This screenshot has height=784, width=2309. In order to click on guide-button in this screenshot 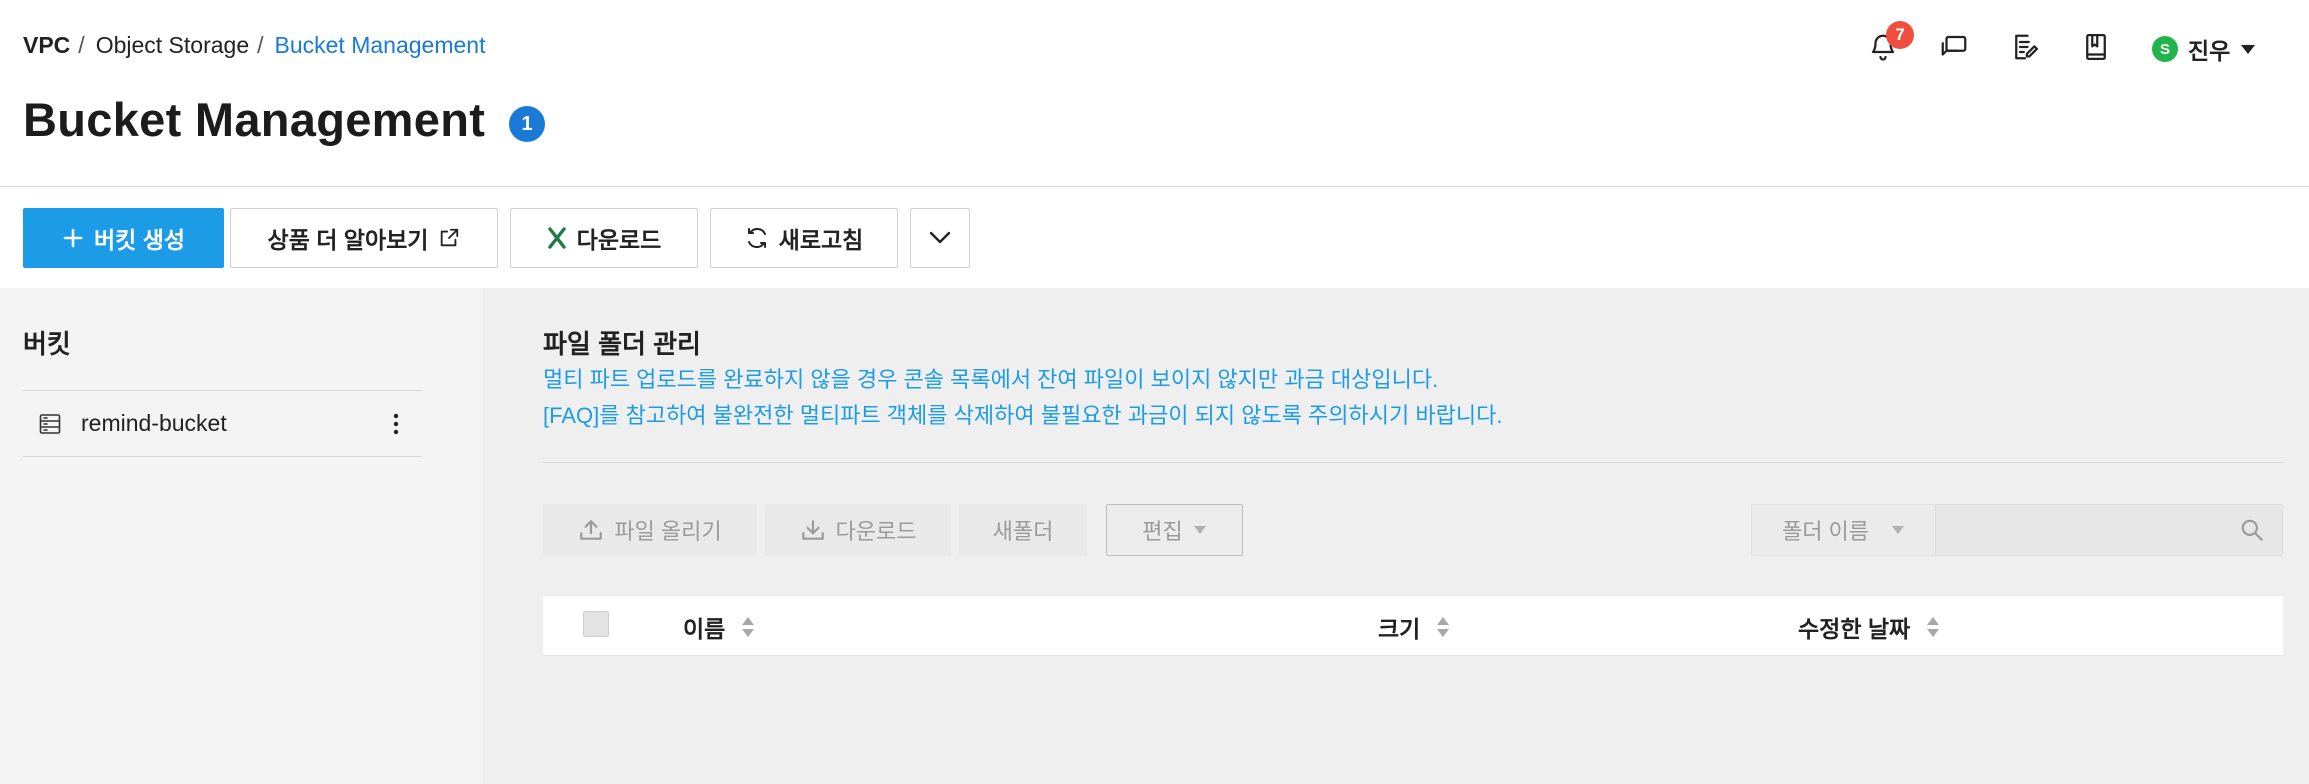, I will do `click(2096, 47)`.